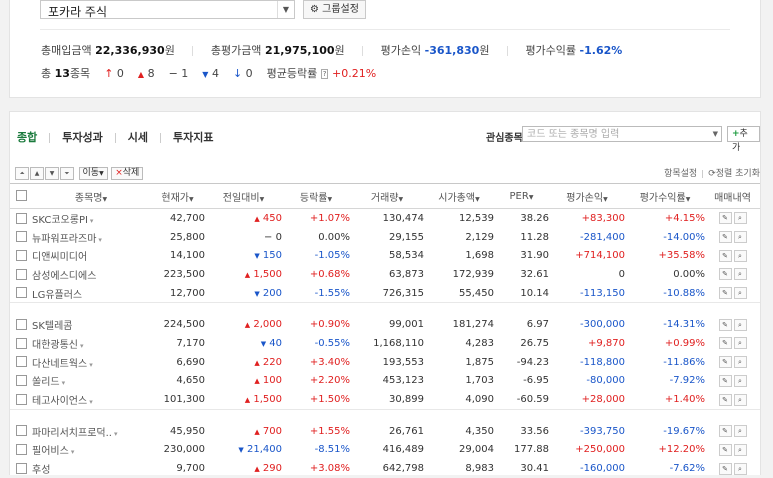 This screenshot has height=478, width=773. Describe the element at coordinates (612, 134) in the screenshot. I see `stock-search-input` at that location.